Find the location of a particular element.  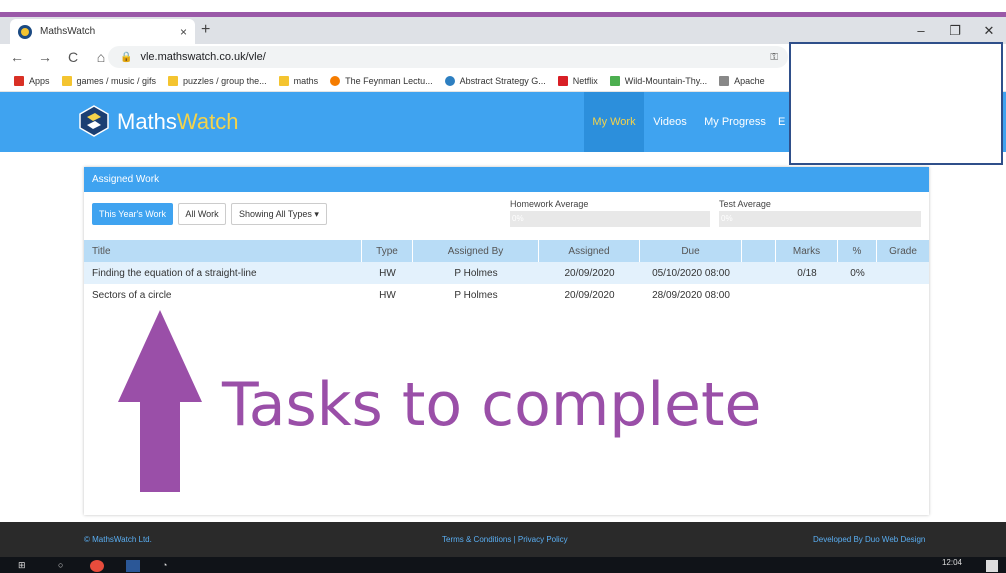

nav-videos: Videos is located at coordinates (670, 122).